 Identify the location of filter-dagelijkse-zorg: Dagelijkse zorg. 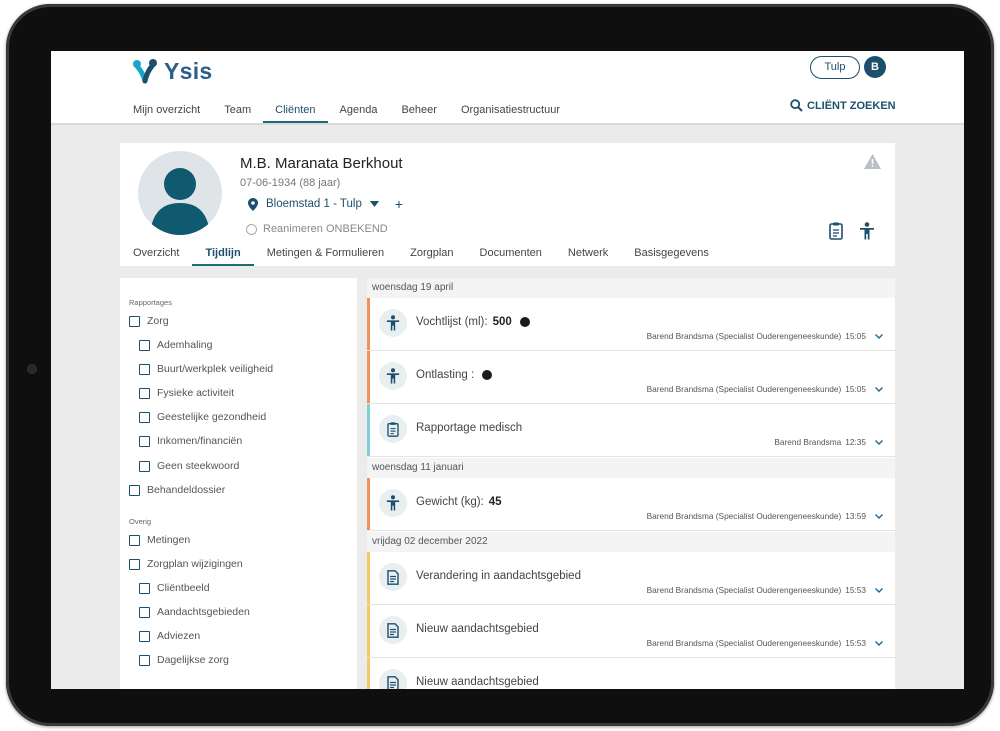
(184, 660).